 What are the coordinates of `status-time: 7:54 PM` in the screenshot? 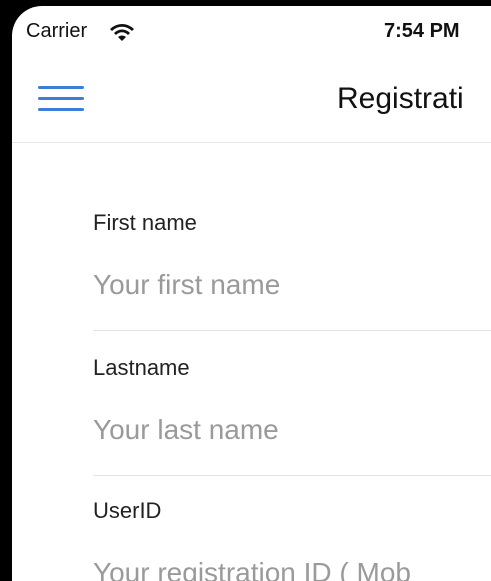 It's located at (422, 31).